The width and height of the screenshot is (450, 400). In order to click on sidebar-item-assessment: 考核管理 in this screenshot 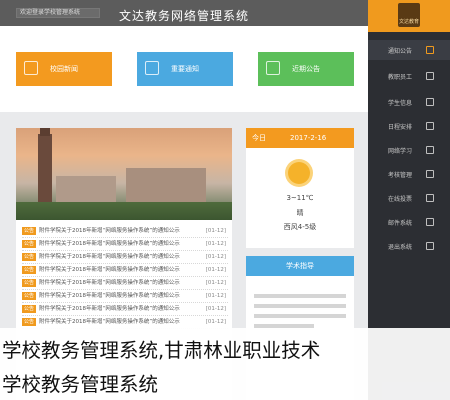, I will do `click(409, 174)`.